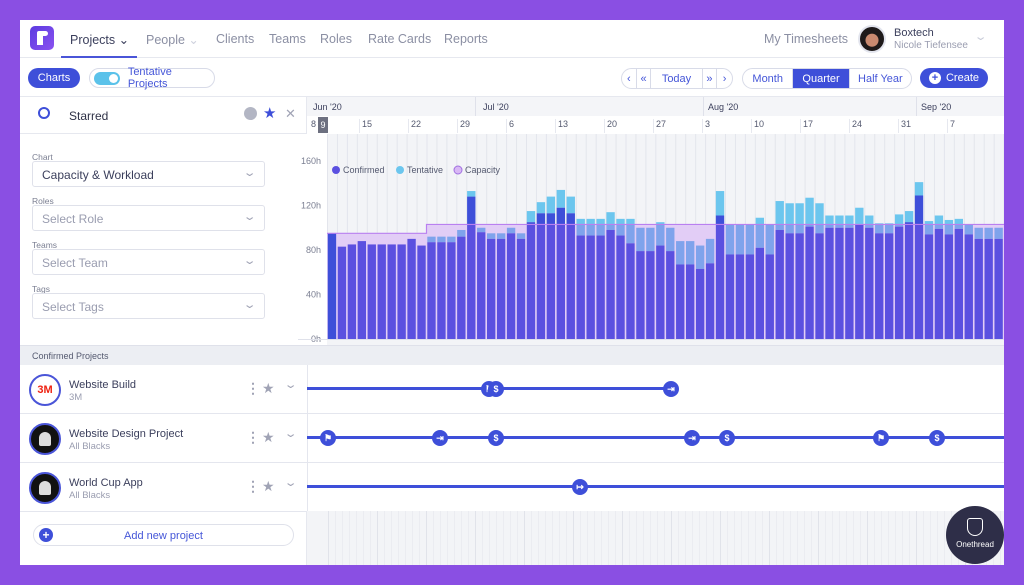 The width and height of the screenshot is (1024, 585). Describe the element at coordinates (45, 439) in the screenshot. I see `team-logo-icon` at that location.